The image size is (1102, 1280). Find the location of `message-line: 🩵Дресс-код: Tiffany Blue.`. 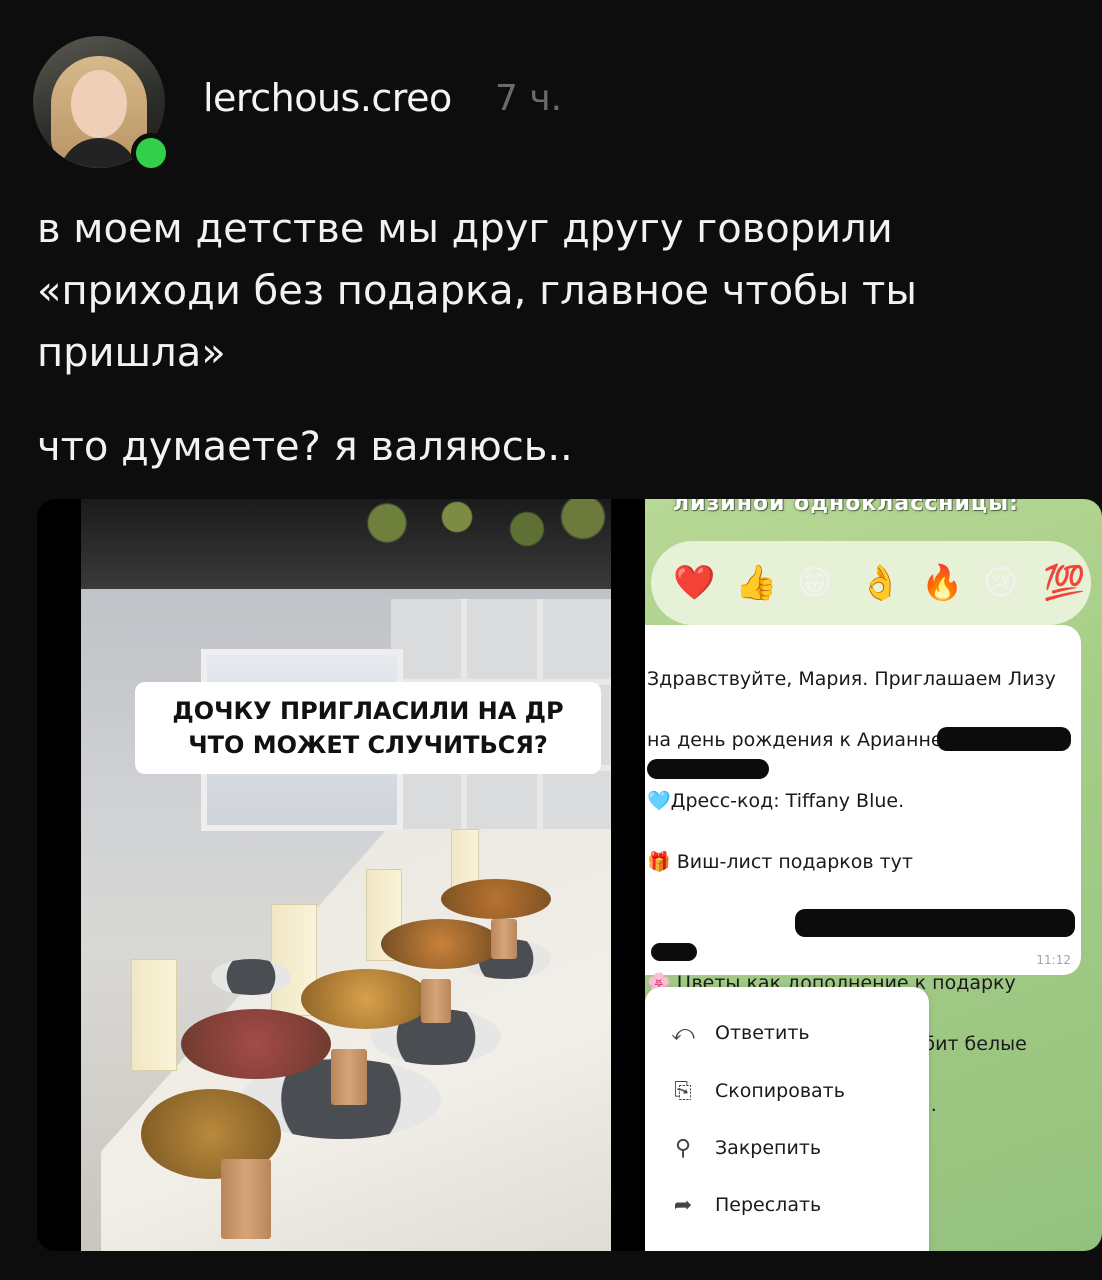

message-line: 🩵Дресс-код: Tiffany Blue. is located at coordinates (776, 800).